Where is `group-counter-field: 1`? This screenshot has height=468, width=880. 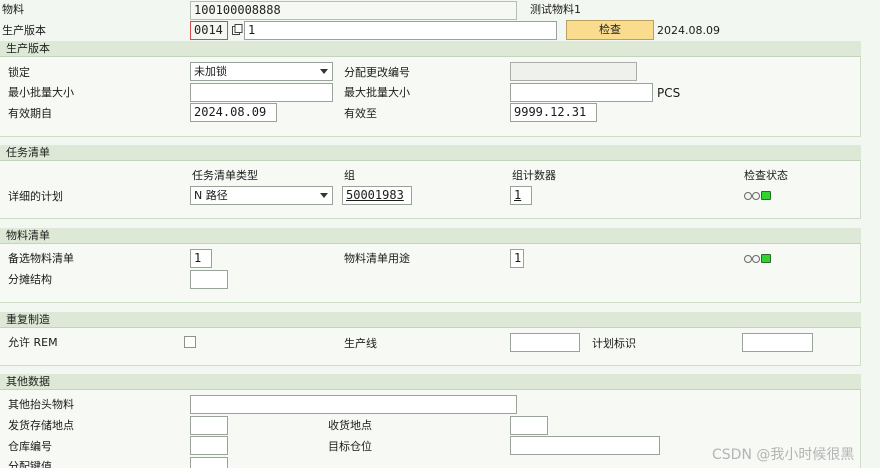
group-counter-field: 1 is located at coordinates (521, 195).